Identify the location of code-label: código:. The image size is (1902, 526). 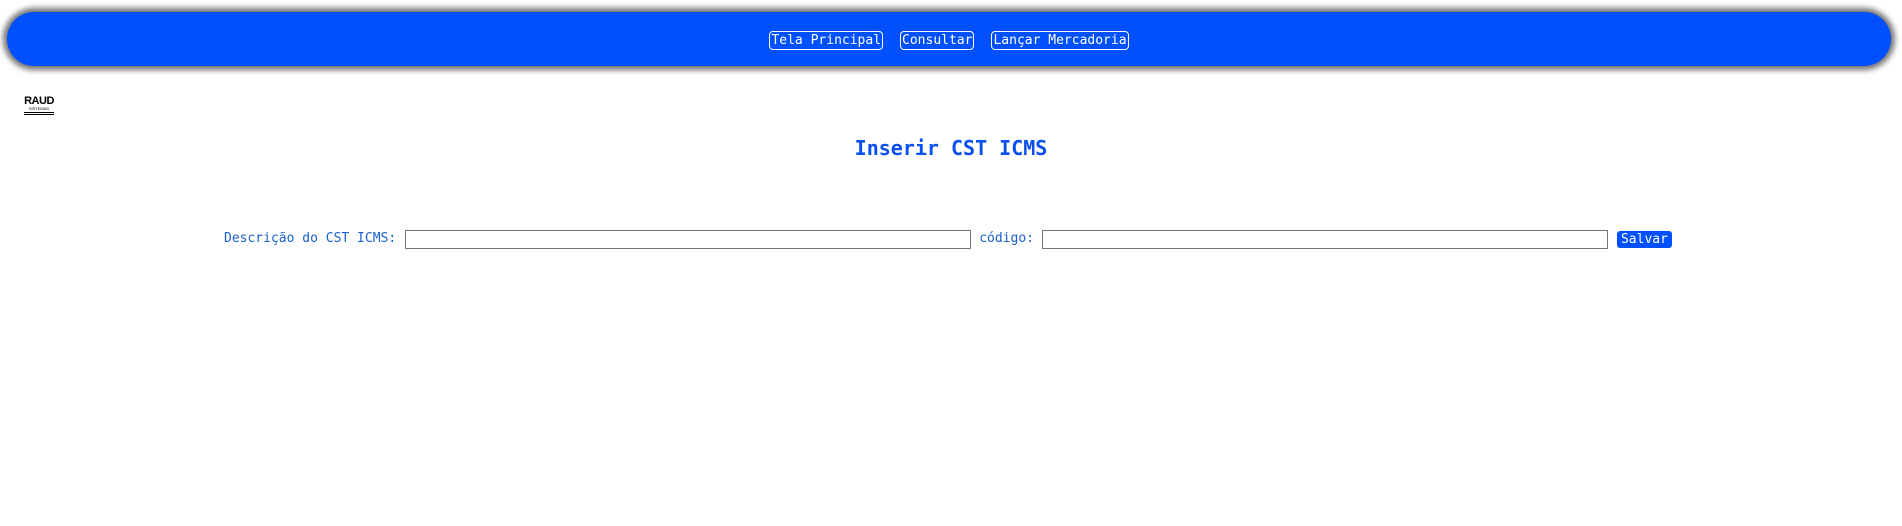
(1006, 238).